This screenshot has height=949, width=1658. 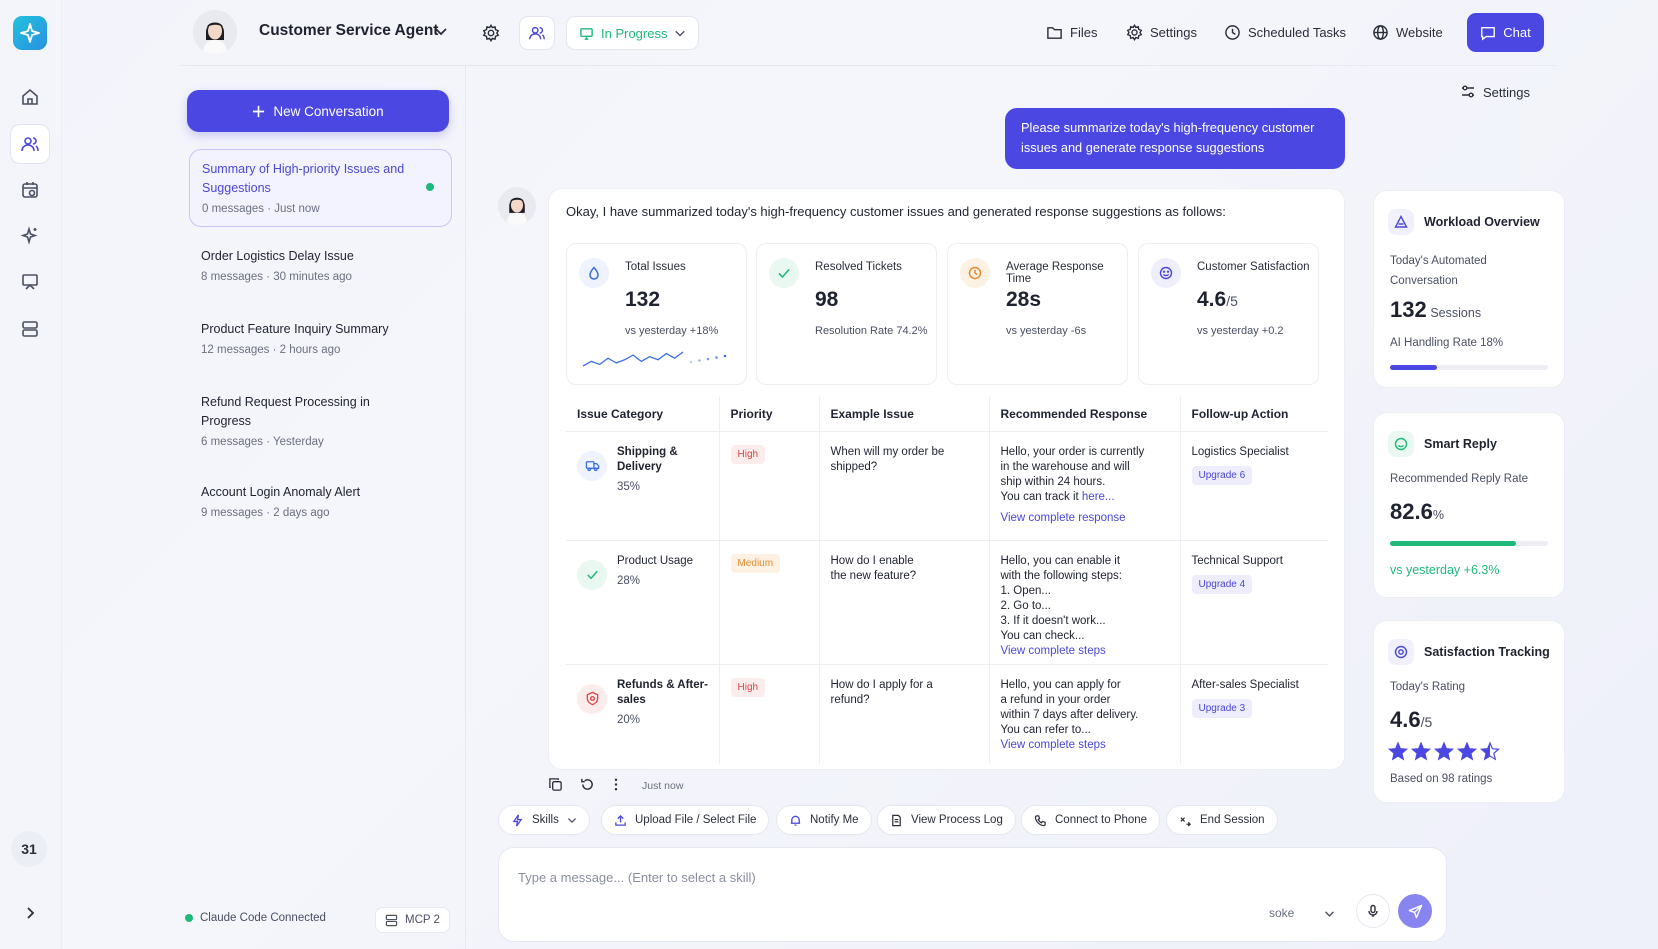 I want to click on end-session-icon, so click(x=1185, y=821).